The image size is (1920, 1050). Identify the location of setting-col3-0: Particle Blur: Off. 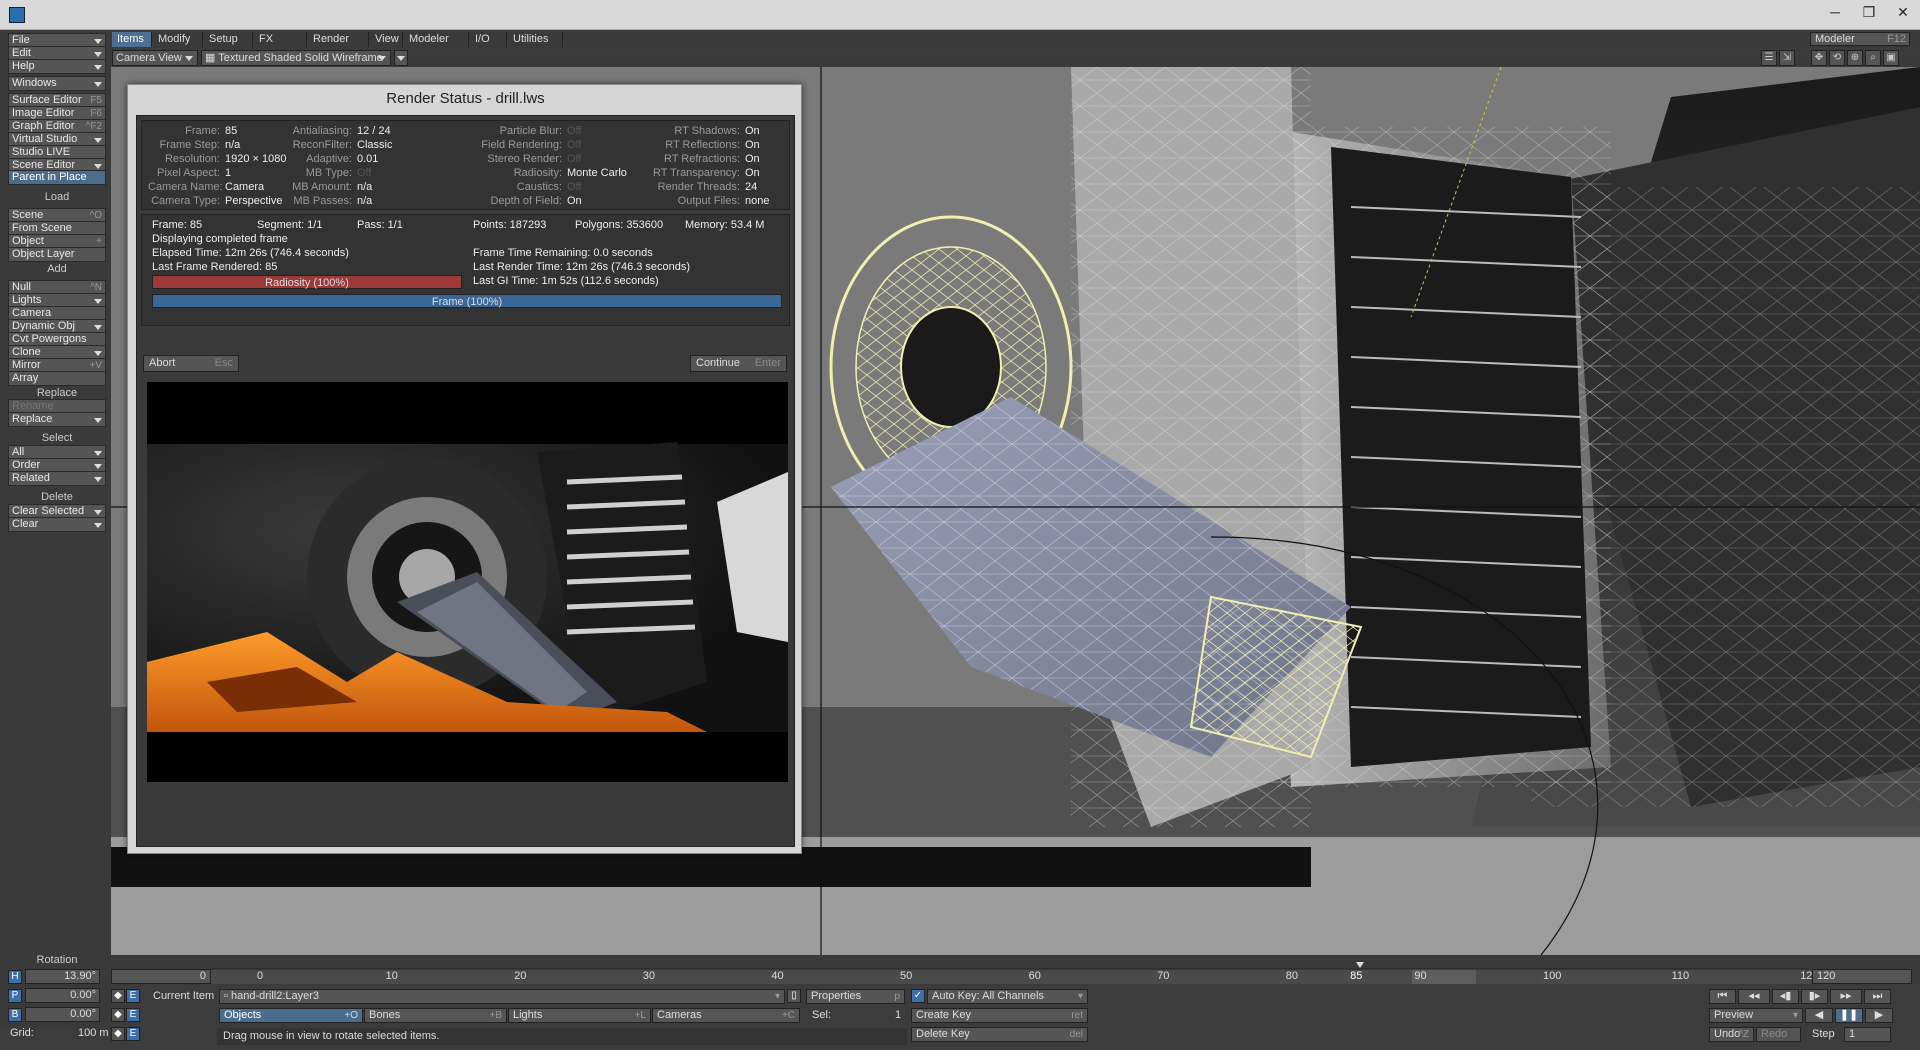
(540, 131).